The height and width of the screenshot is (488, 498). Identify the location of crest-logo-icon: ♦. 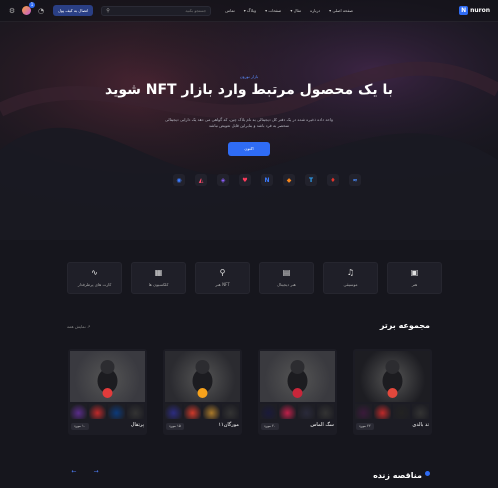
(333, 180).